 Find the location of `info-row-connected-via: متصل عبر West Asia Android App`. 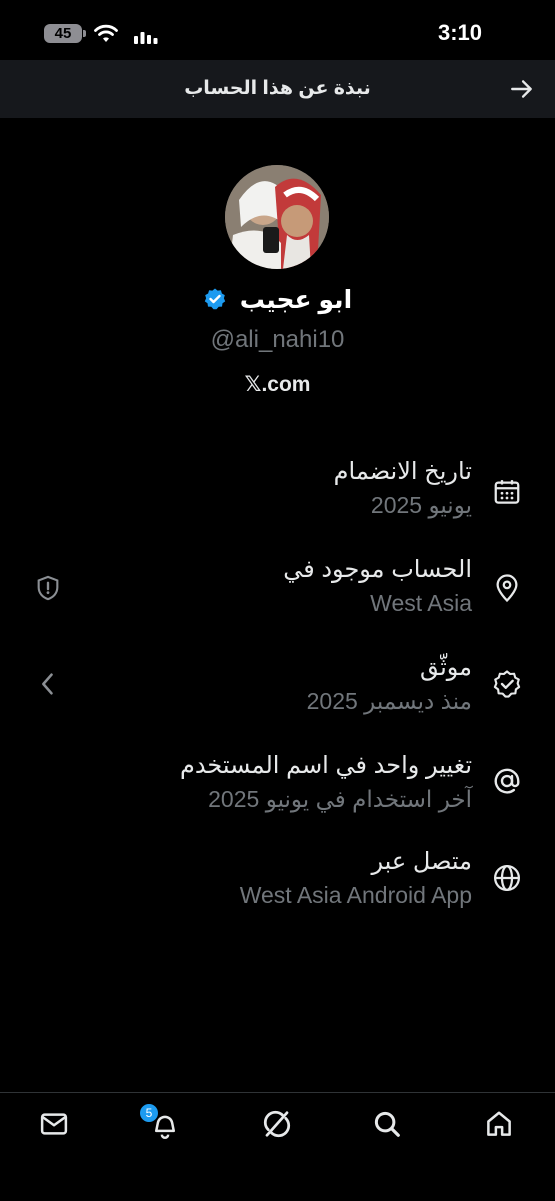

info-row-connected-via: متصل عبر West Asia Android App is located at coordinates (277, 890).